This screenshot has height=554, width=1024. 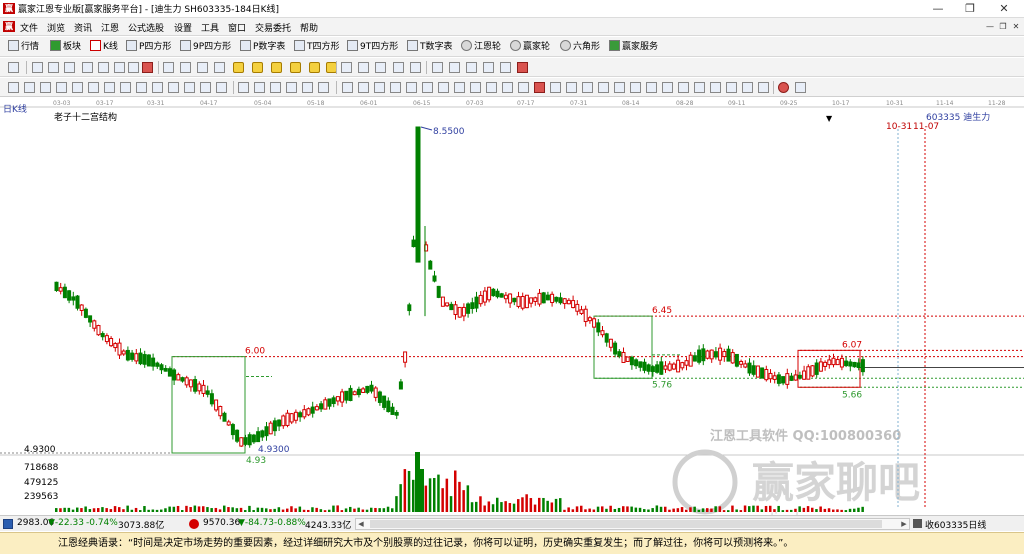 What do you see at coordinates (411, 87) in the screenshot?
I see `spiral-icon` at bounding box center [411, 87].